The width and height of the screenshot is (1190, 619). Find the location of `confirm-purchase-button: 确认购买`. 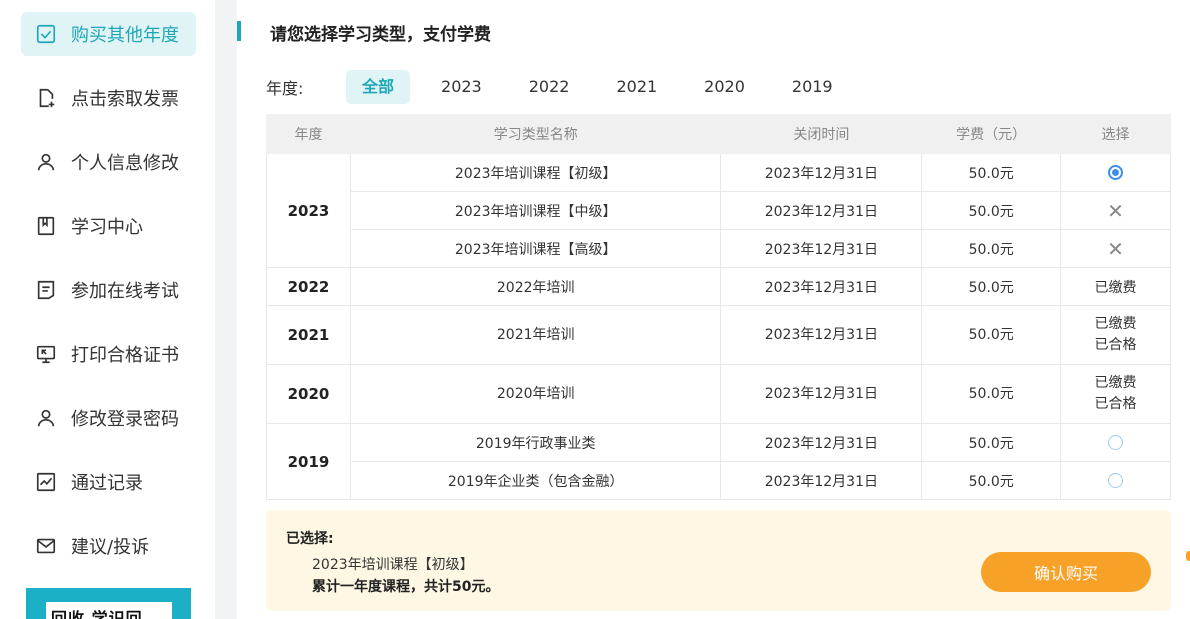

confirm-purchase-button: 确认购买 is located at coordinates (1066, 572).